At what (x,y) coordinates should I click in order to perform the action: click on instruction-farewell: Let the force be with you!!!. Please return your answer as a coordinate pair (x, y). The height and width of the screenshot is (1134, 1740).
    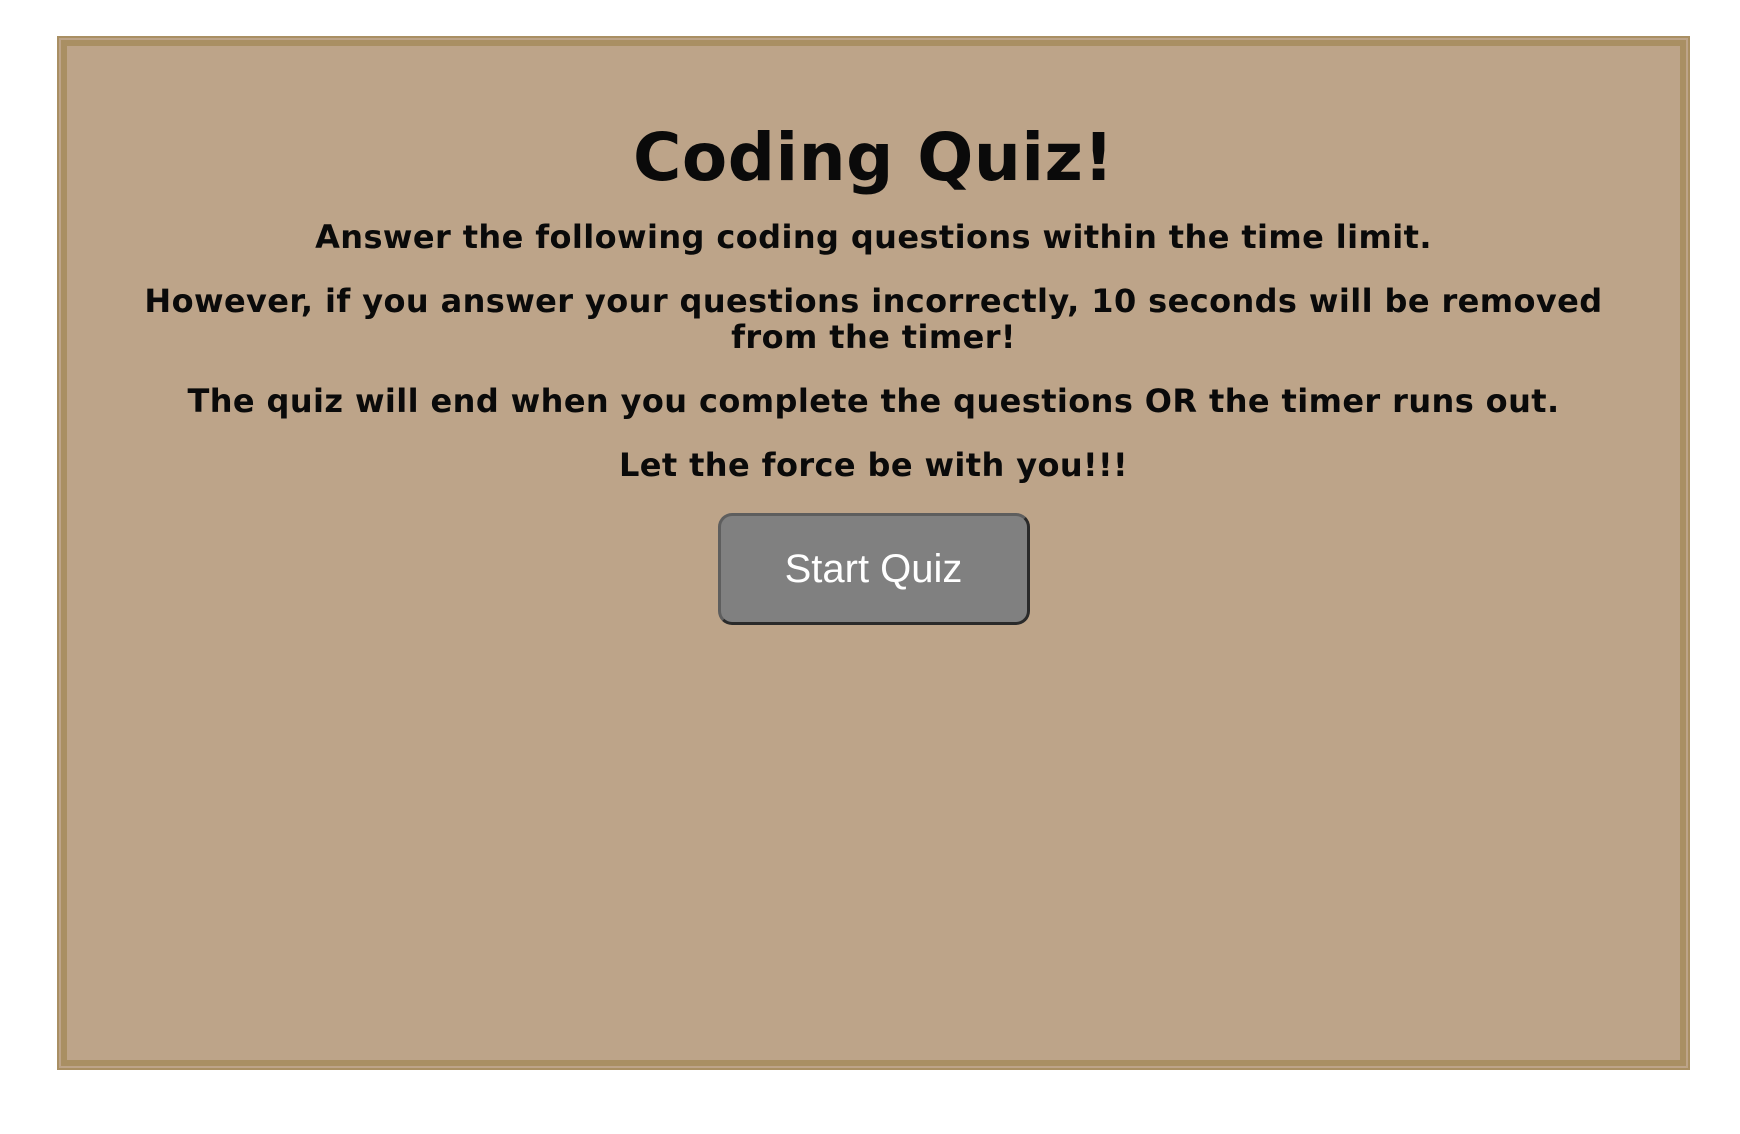
    Looking at the image, I should click on (873, 465).